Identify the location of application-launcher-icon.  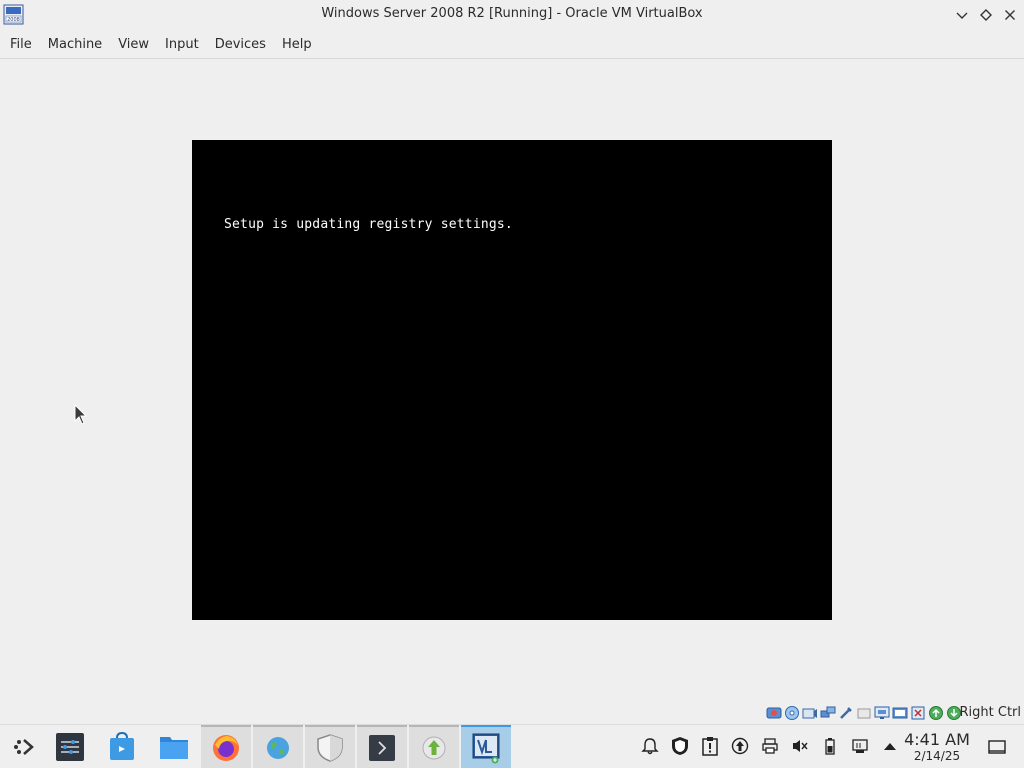
(24, 747).